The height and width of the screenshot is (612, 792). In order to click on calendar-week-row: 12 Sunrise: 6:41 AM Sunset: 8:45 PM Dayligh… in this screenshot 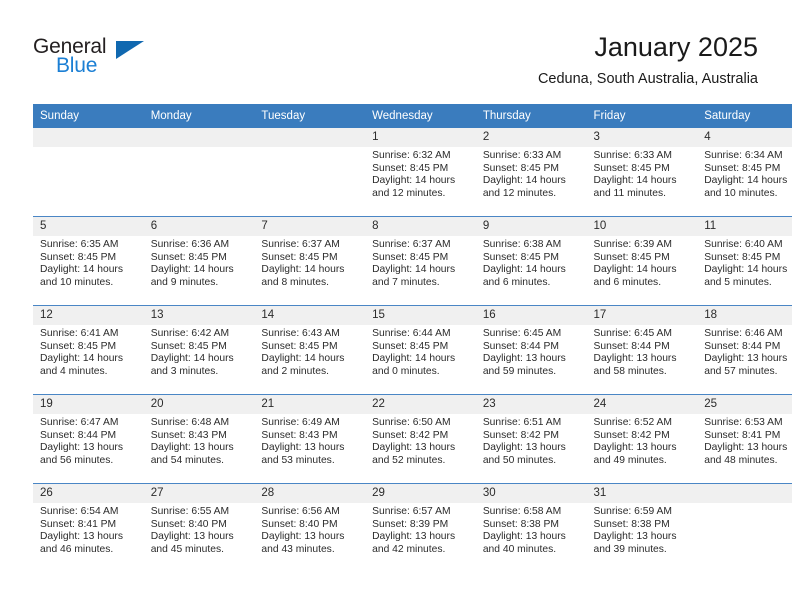, I will do `click(412, 350)`.